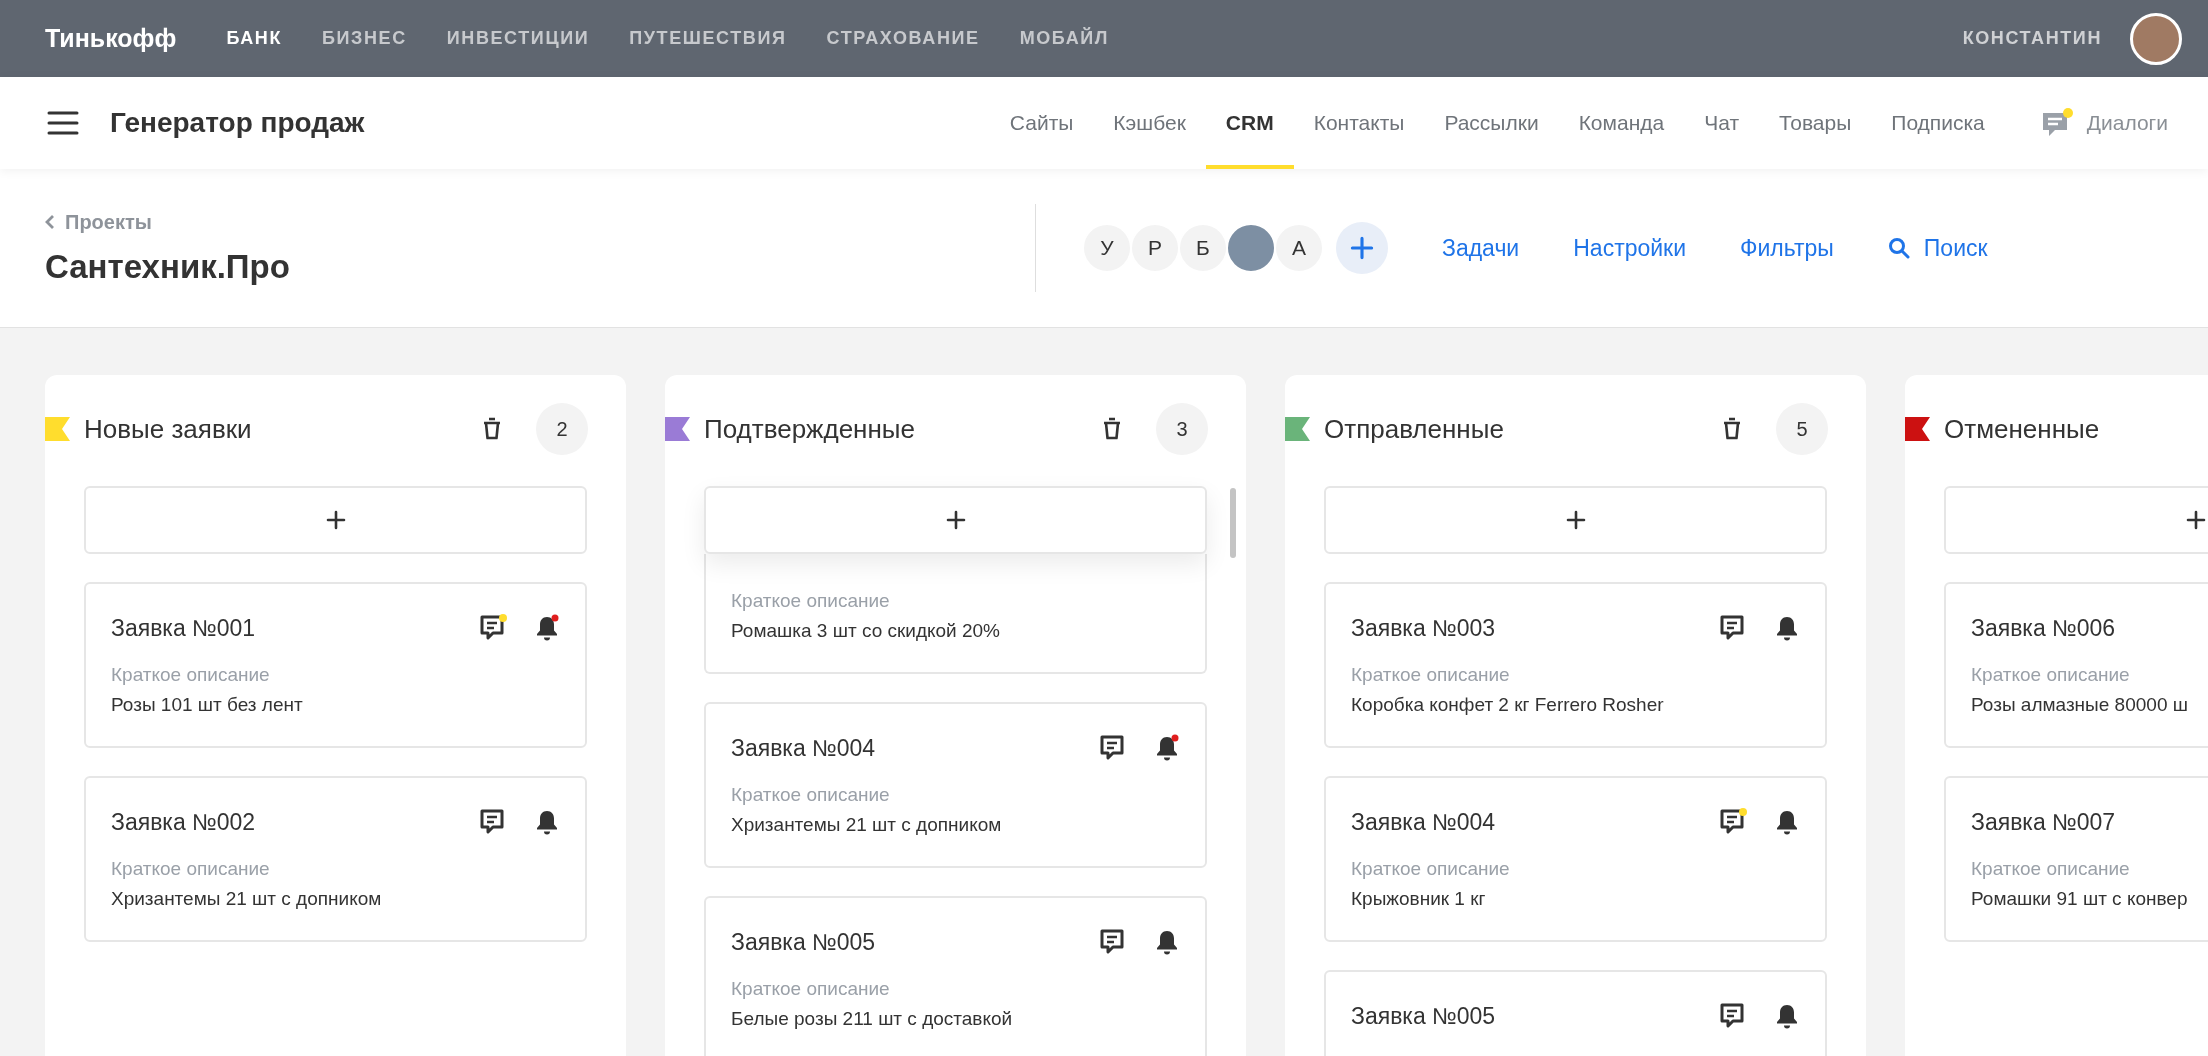 The image size is (2208, 1056). Describe the element at coordinates (2156, 38) in the screenshot. I see `user-avatar` at that location.